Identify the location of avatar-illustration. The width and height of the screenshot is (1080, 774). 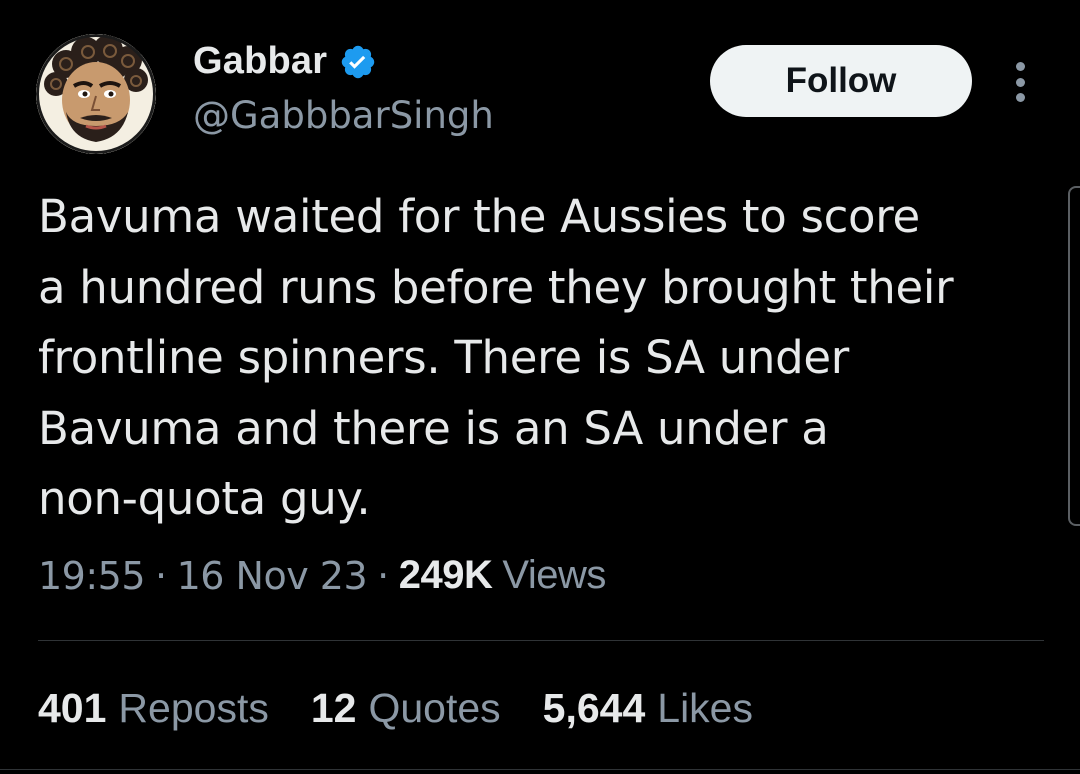
(96, 94).